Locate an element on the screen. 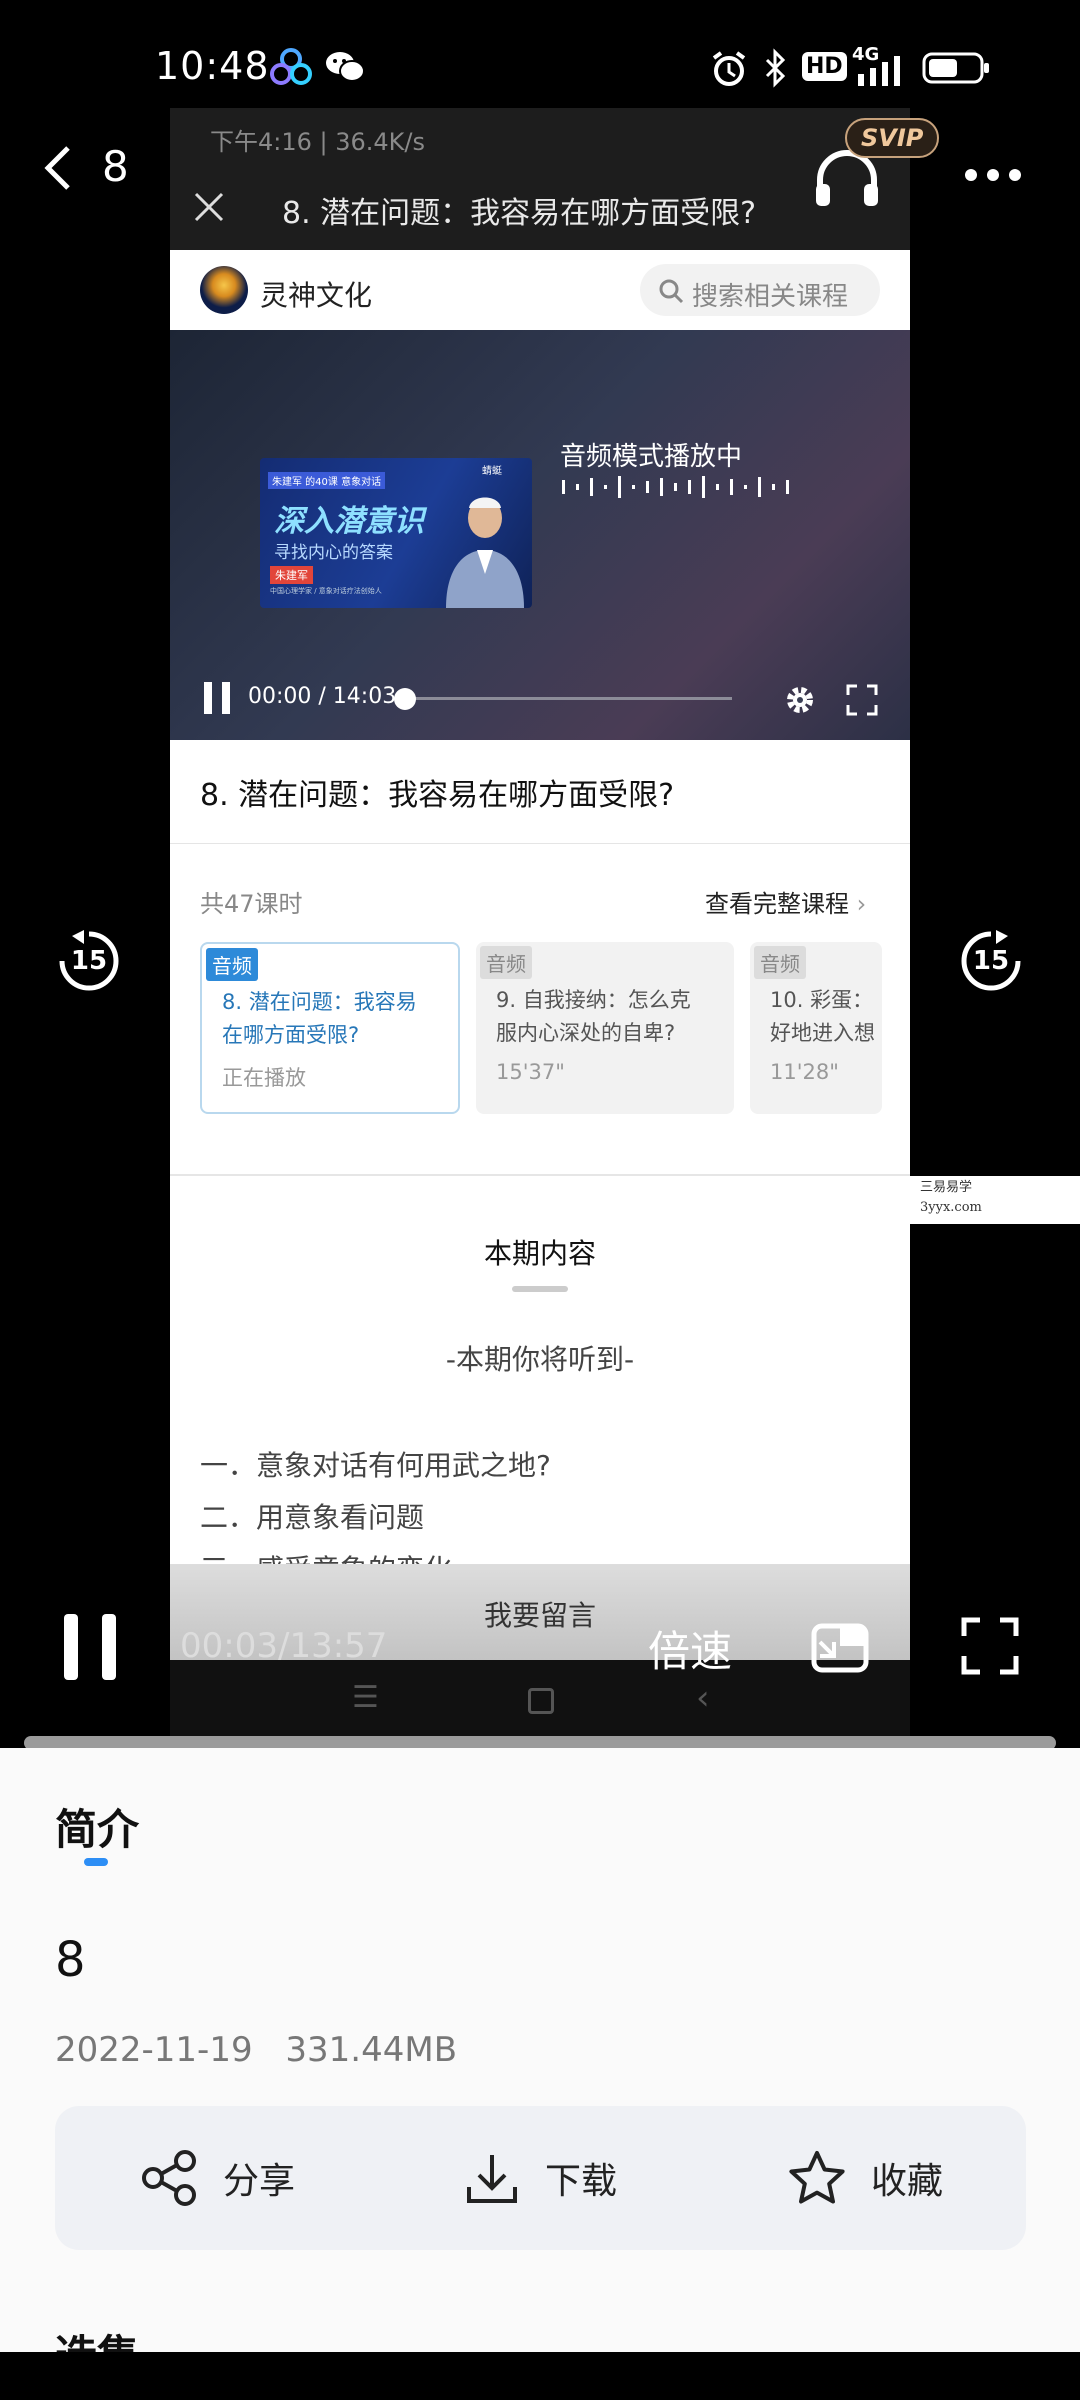 The width and height of the screenshot is (1080, 2400). episodes-heading: 选集 is located at coordinates (97, 2339).